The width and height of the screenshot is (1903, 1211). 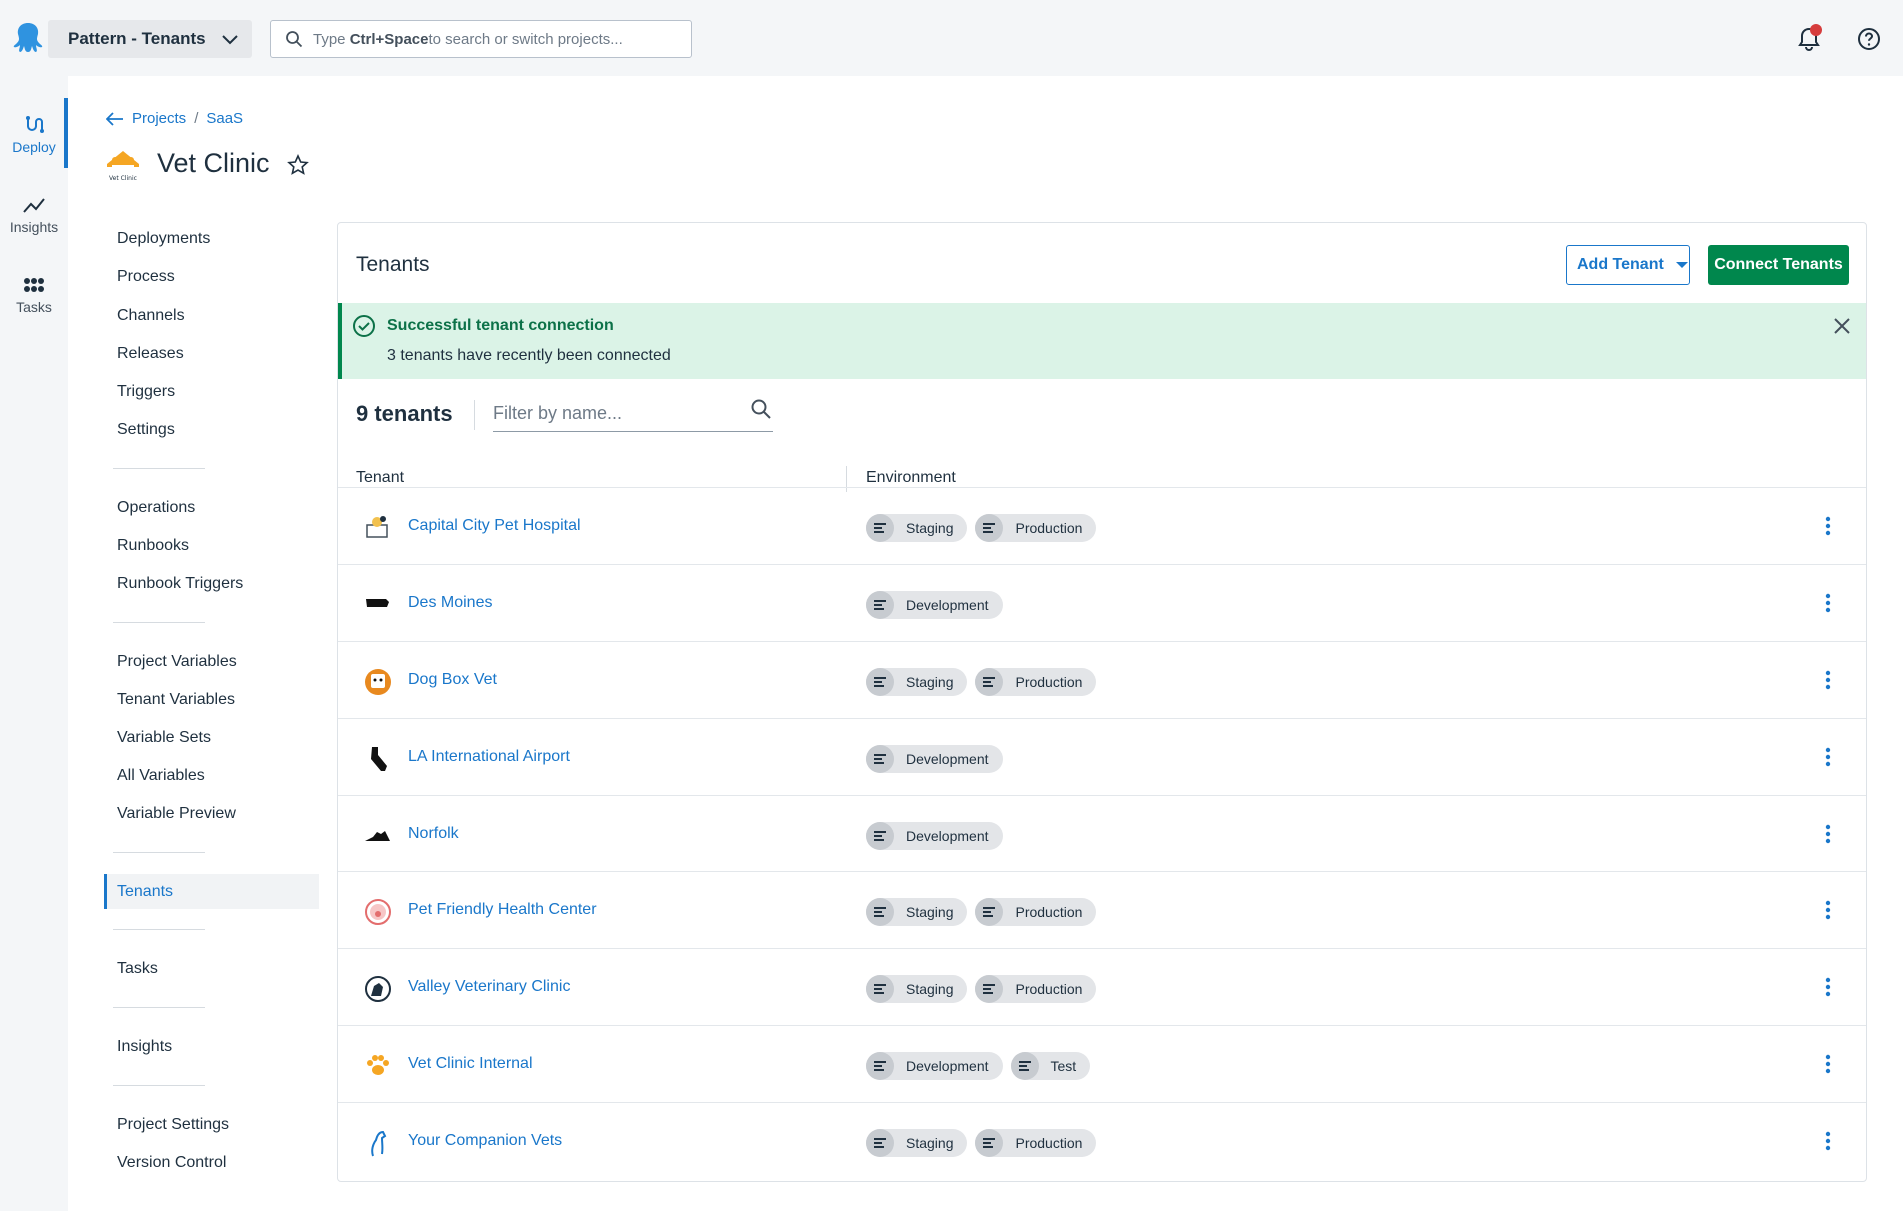 I want to click on nav-settings: Settings, so click(x=146, y=430).